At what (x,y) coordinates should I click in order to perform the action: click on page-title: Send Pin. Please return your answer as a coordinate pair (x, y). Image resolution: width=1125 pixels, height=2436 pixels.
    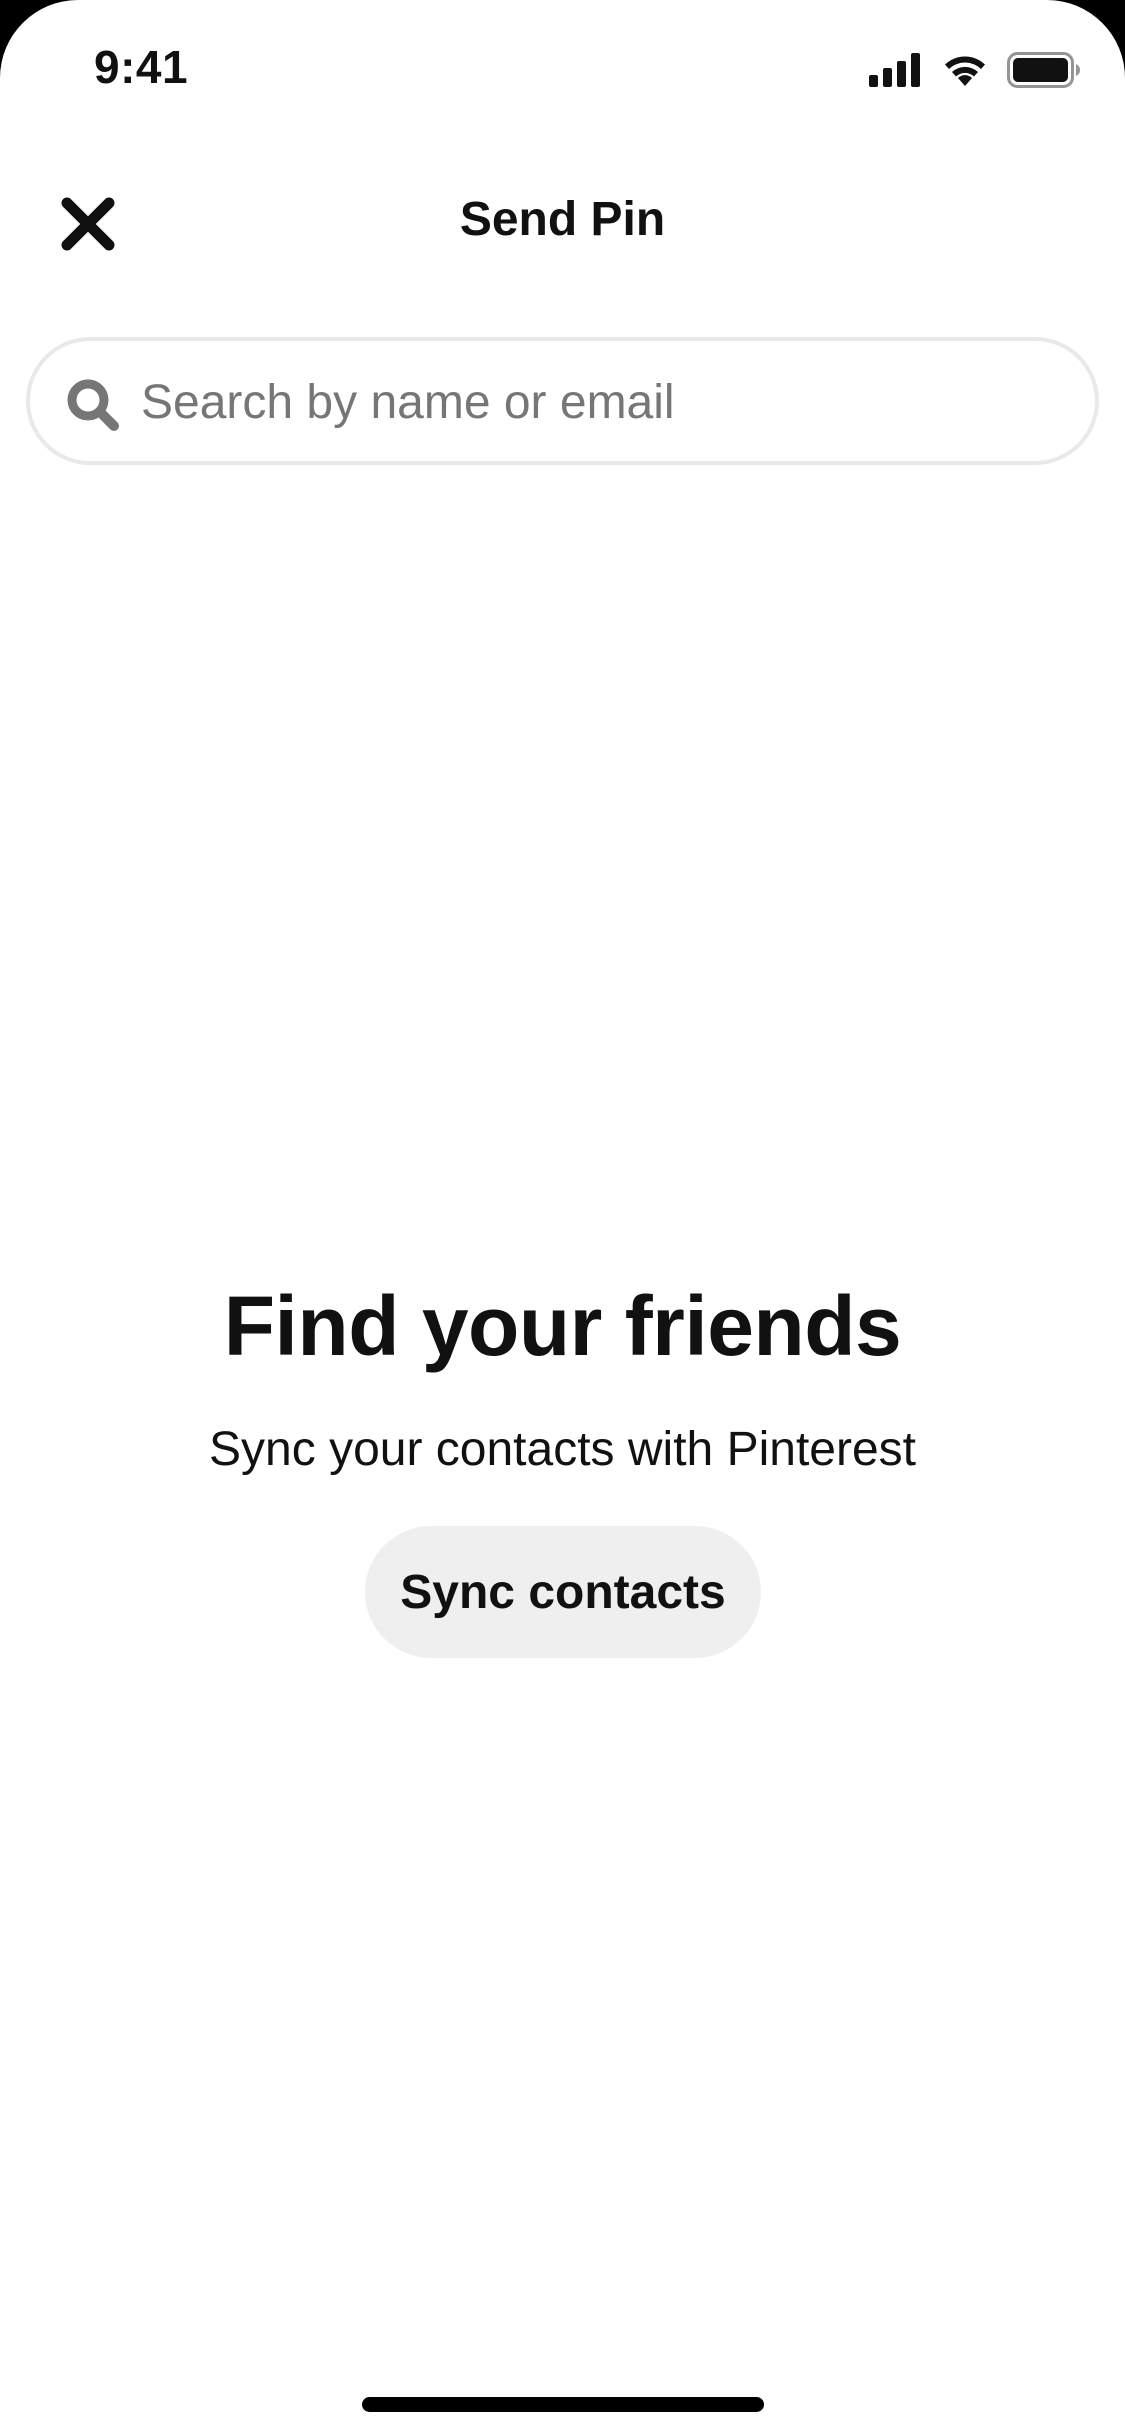
    Looking at the image, I should click on (562, 219).